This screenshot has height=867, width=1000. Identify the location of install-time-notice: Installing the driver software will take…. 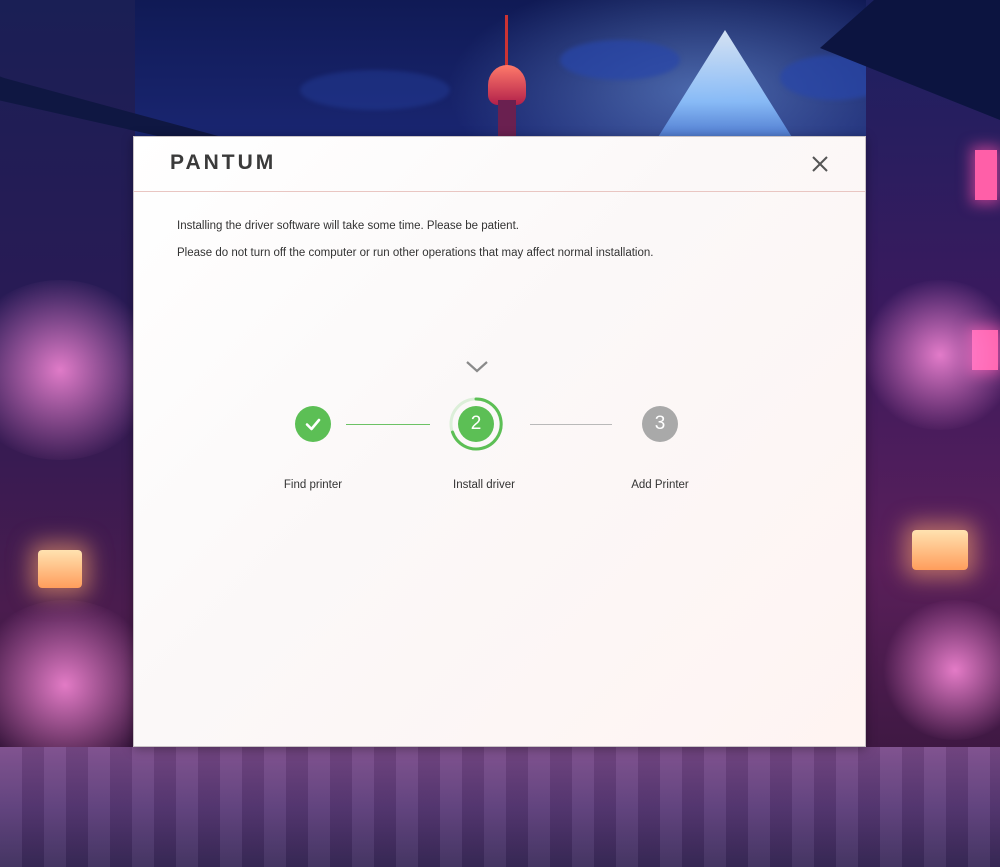
(348, 226).